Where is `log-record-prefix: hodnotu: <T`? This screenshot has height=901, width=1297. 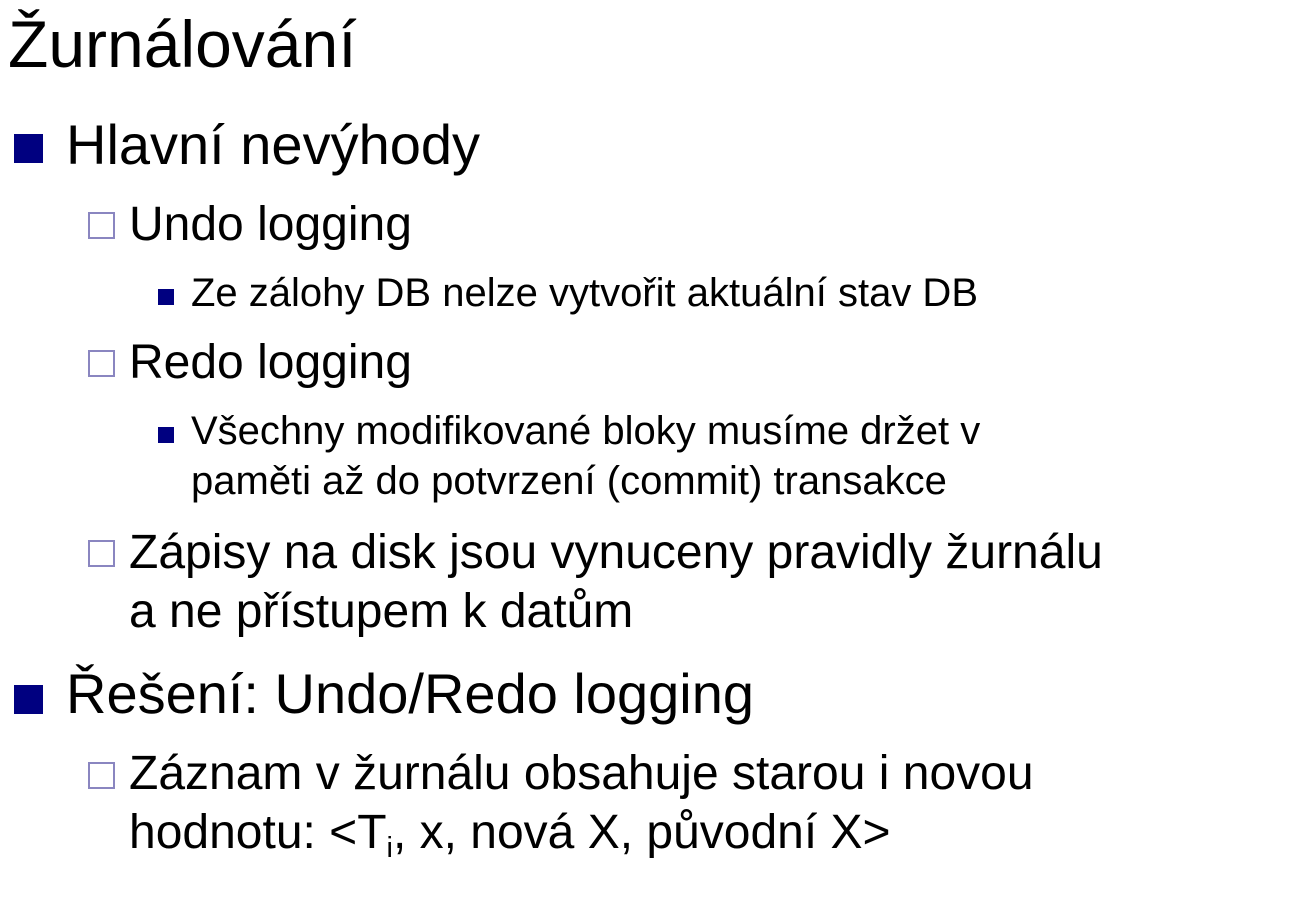 log-record-prefix: hodnotu: <T is located at coordinates (258, 832).